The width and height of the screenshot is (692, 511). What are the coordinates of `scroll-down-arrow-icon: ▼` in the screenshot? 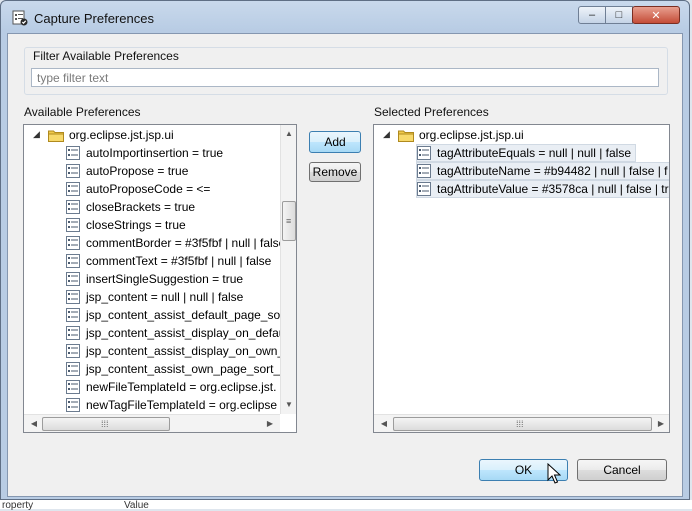 It's located at (288, 404).